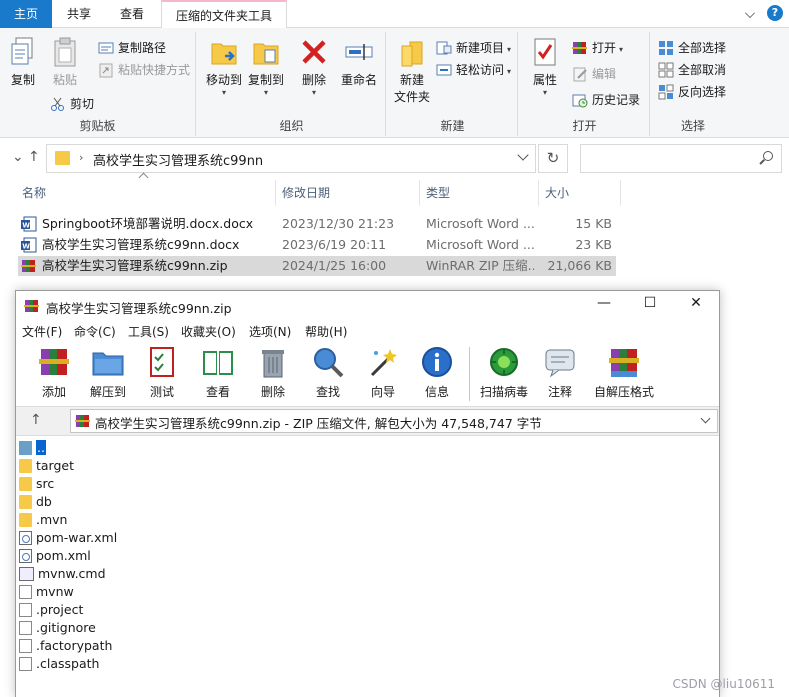 This screenshot has width=789, height=697. Describe the element at coordinates (291, 126) in the screenshot. I see `organize-group-label: 组织` at that location.